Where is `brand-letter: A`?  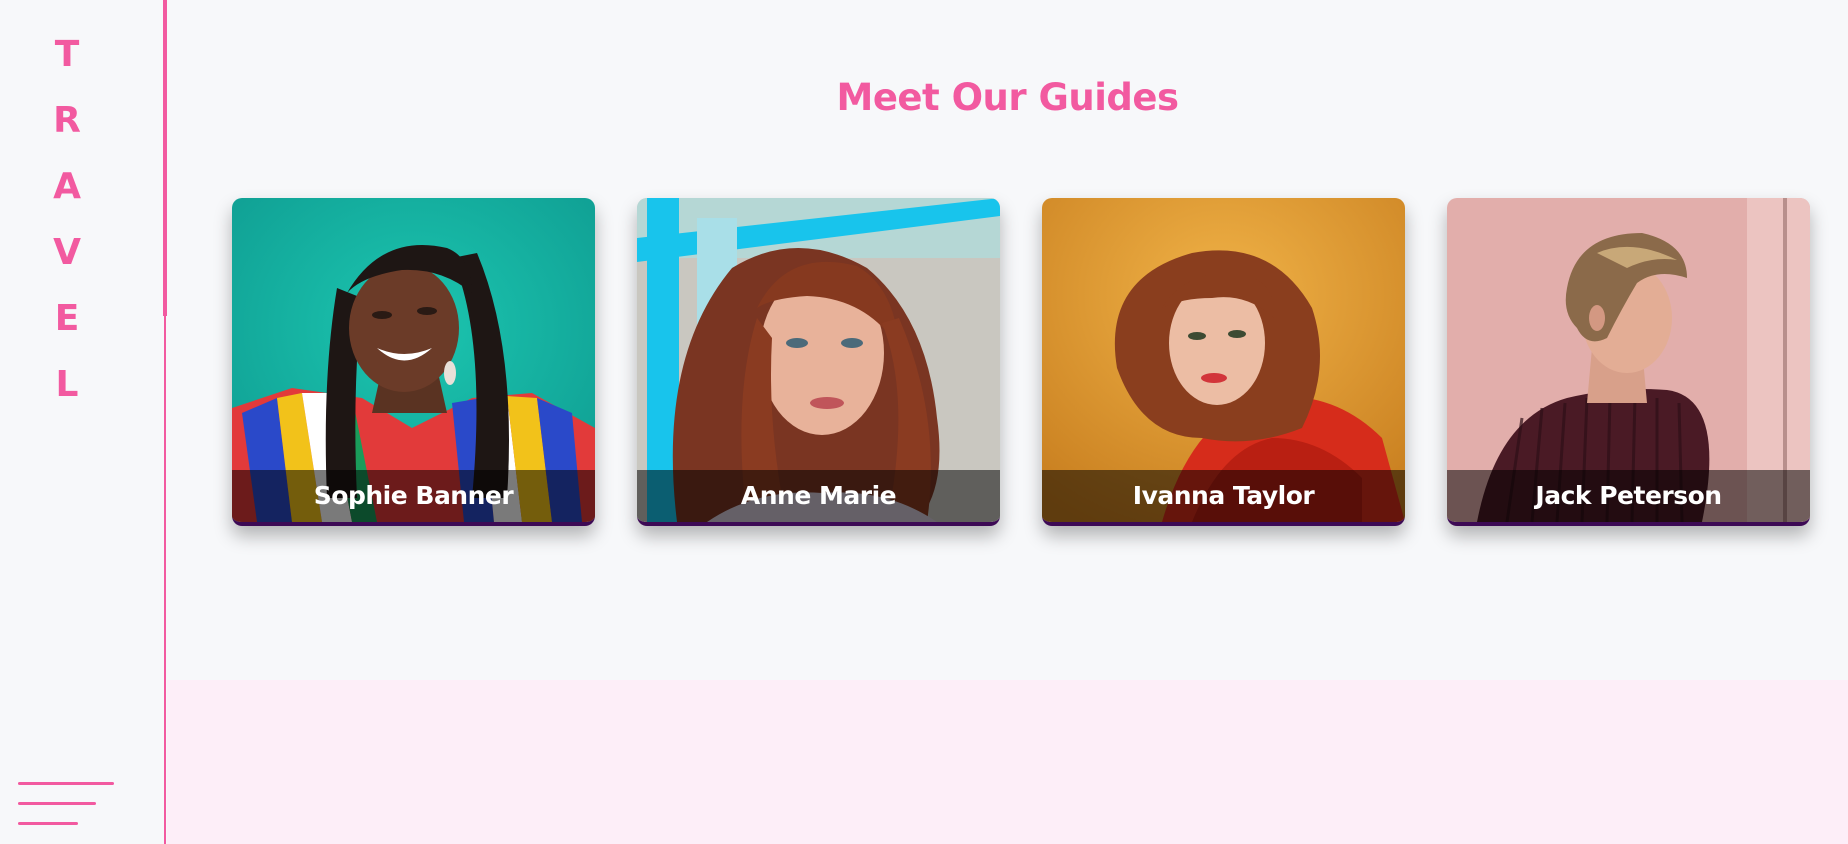
brand-letter: A is located at coordinates (67, 186).